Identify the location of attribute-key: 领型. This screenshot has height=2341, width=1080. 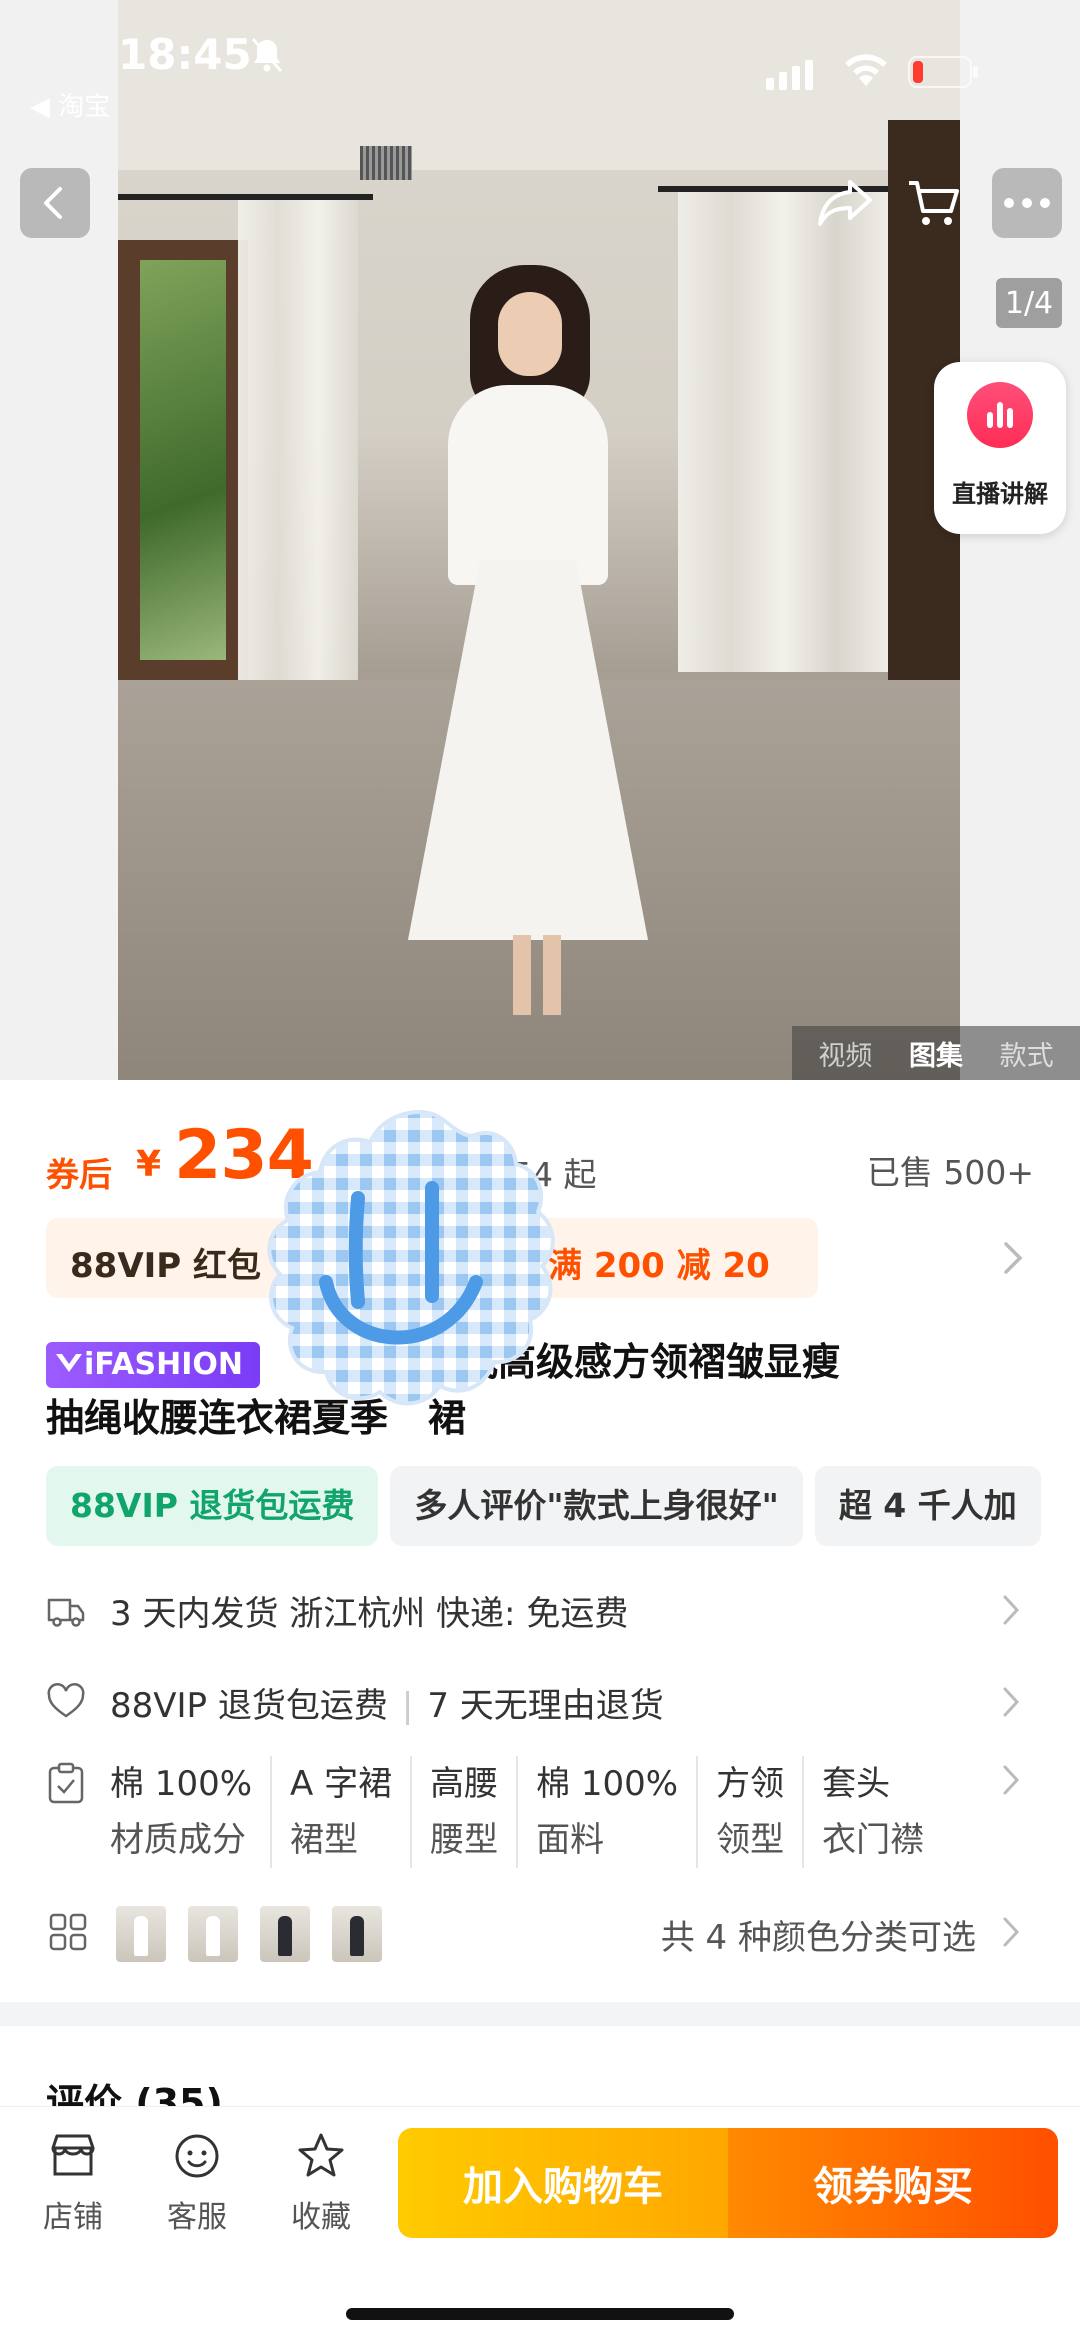
(750, 1840).